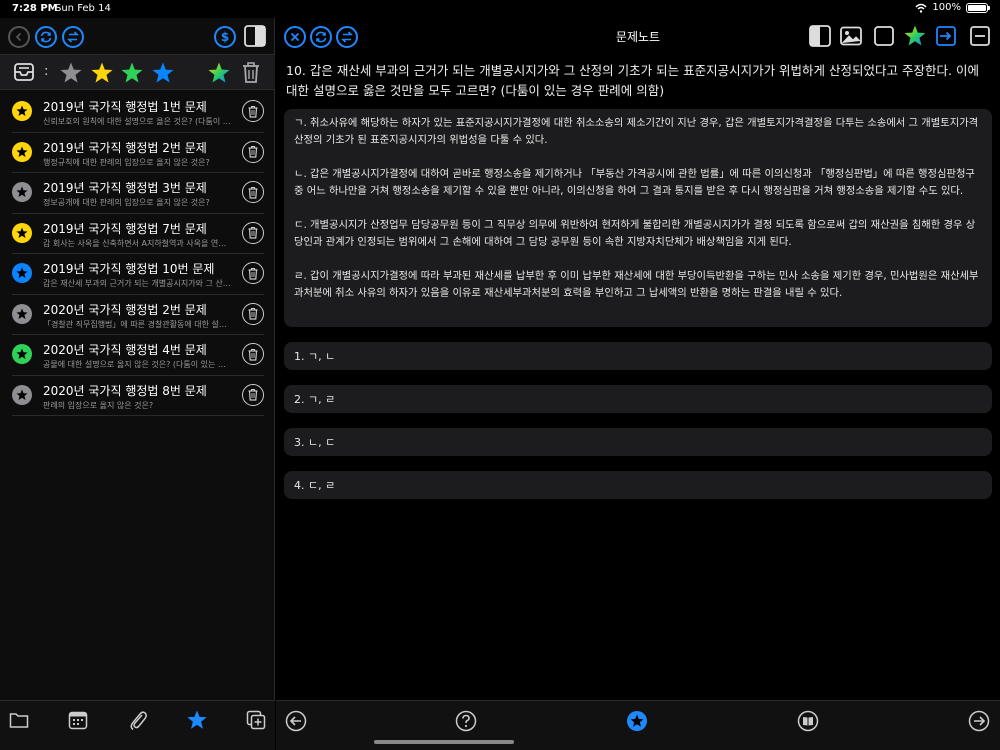 This screenshot has height=750, width=1000. What do you see at coordinates (138, 324) in the screenshot?
I see `list-item-subtitle: 「경찰관 직무집행법」에 따른 경찰관활동에 대한 설명으로 옳지 않은 것은?` at bounding box center [138, 324].